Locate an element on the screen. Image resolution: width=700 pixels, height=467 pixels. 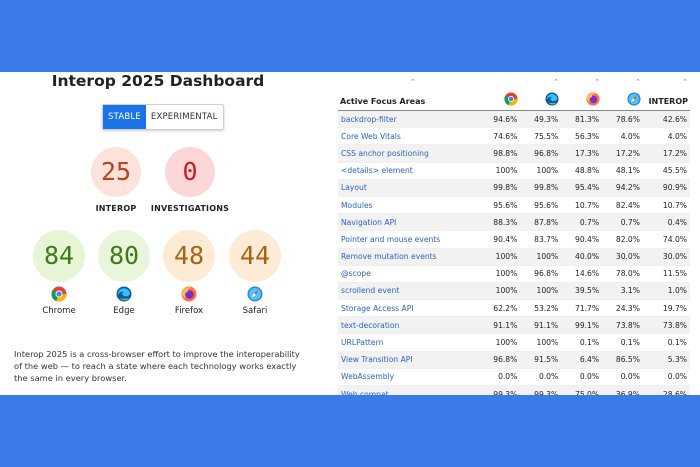
focus-area-link: Core Web Vitals is located at coordinates (409, 136).